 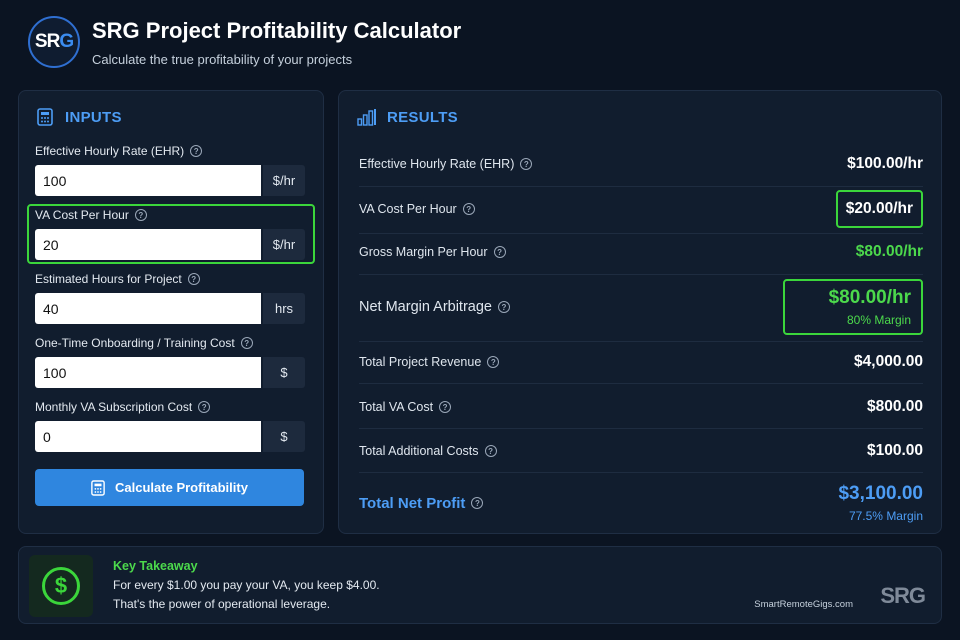 I want to click on ehr-field: Effective Hourly Rate (EHR)? 100 $/hr, so click(x=170, y=169).